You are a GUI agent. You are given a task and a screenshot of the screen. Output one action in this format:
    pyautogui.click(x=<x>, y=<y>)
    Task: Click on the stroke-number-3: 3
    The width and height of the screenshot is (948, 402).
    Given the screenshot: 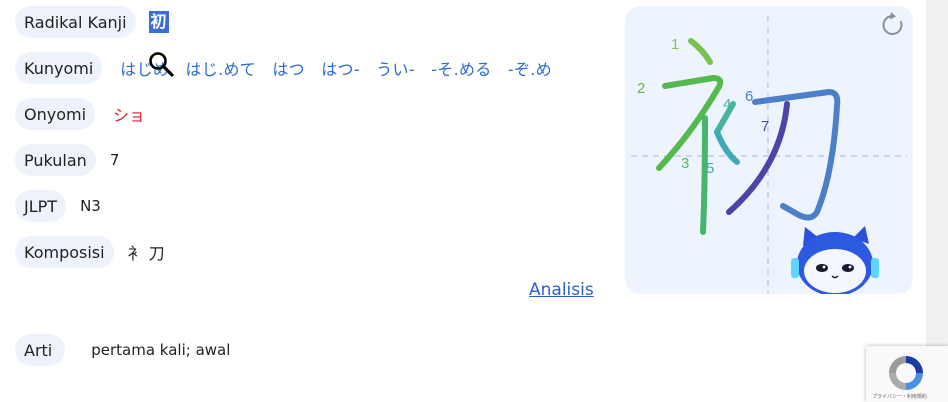 What is the action you would take?
    pyautogui.click(x=685, y=163)
    